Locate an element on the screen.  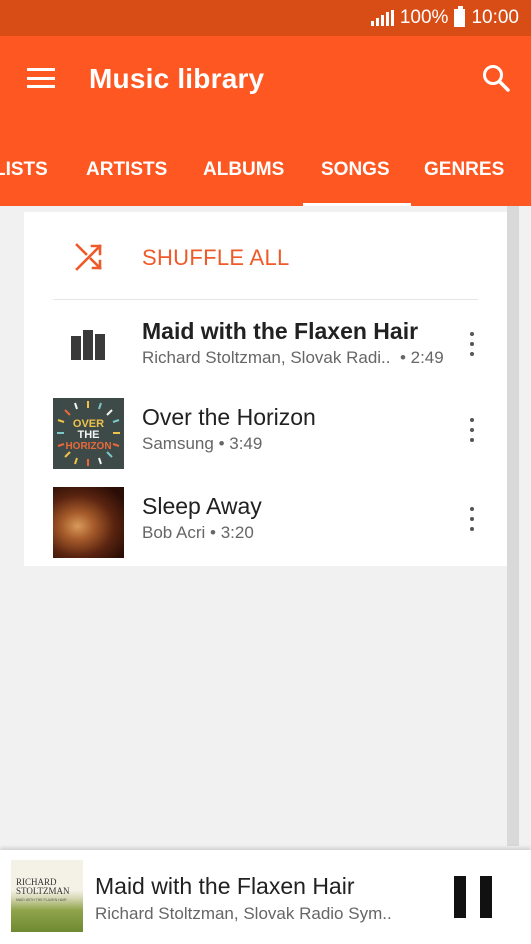
divider is located at coordinates (265, 299).